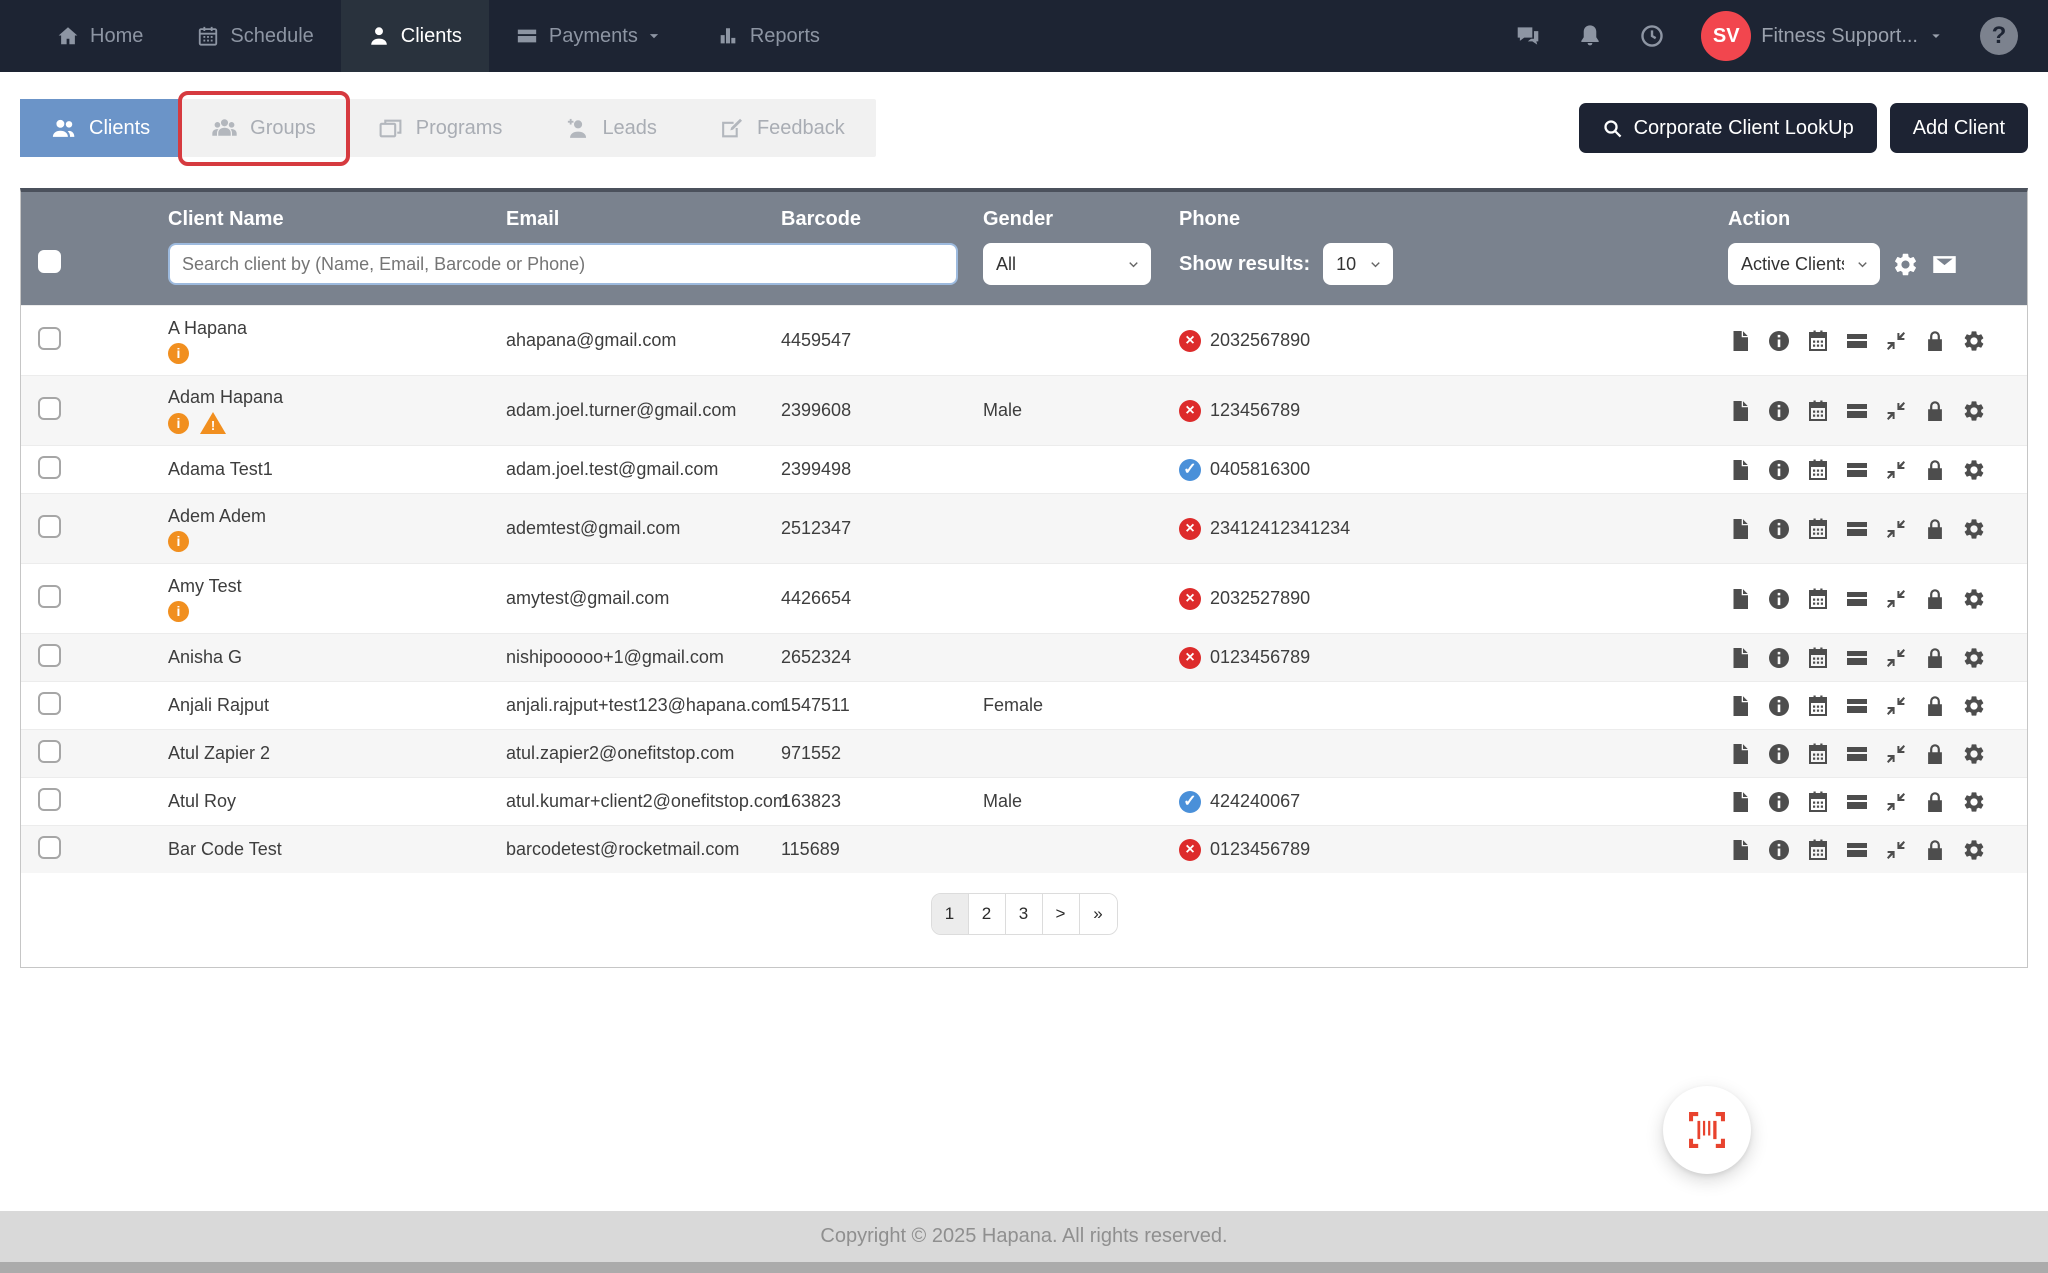 The width and height of the screenshot is (2048, 1273). What do you see at coordinates (1528, 36) in the screenshot?
I see `chat-icon` at bounding box center [1528, 36].